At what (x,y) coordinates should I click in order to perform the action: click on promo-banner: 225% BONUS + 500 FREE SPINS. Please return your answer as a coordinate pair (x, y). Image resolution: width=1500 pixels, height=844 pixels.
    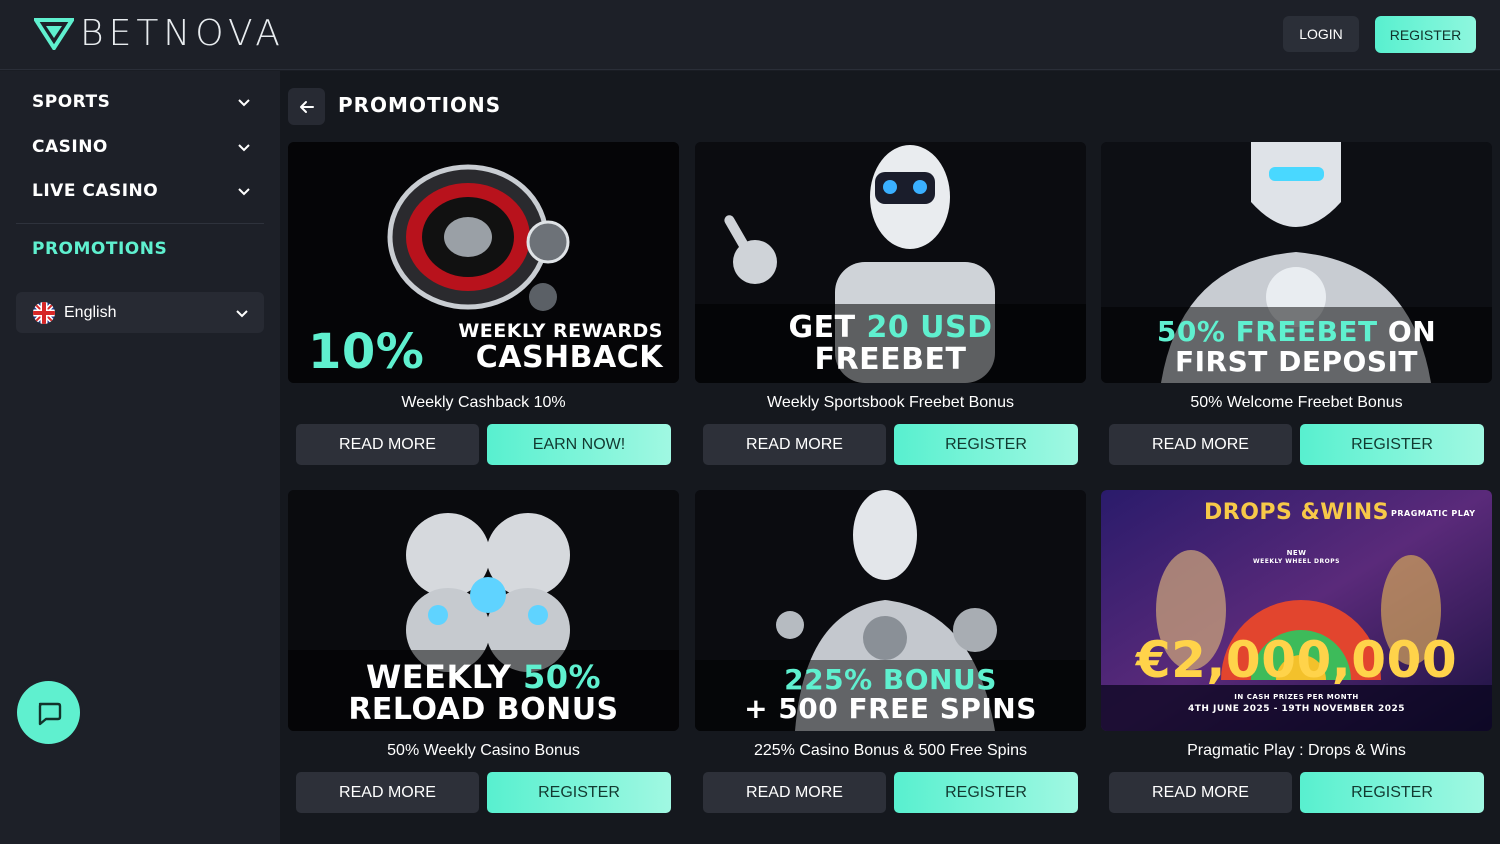
    Looking at the image, I should click on (890, 610).